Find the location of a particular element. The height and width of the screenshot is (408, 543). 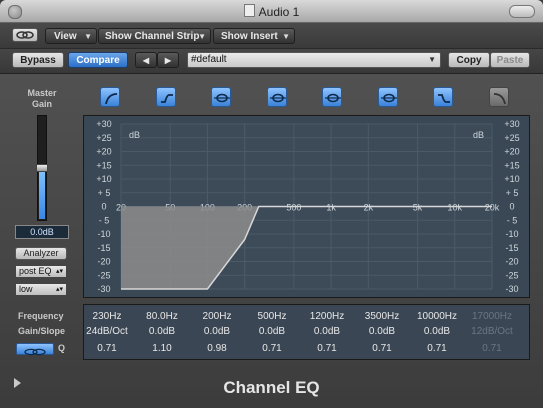

band-5-gain: 0.0dB is located at coordinates (327, 331).